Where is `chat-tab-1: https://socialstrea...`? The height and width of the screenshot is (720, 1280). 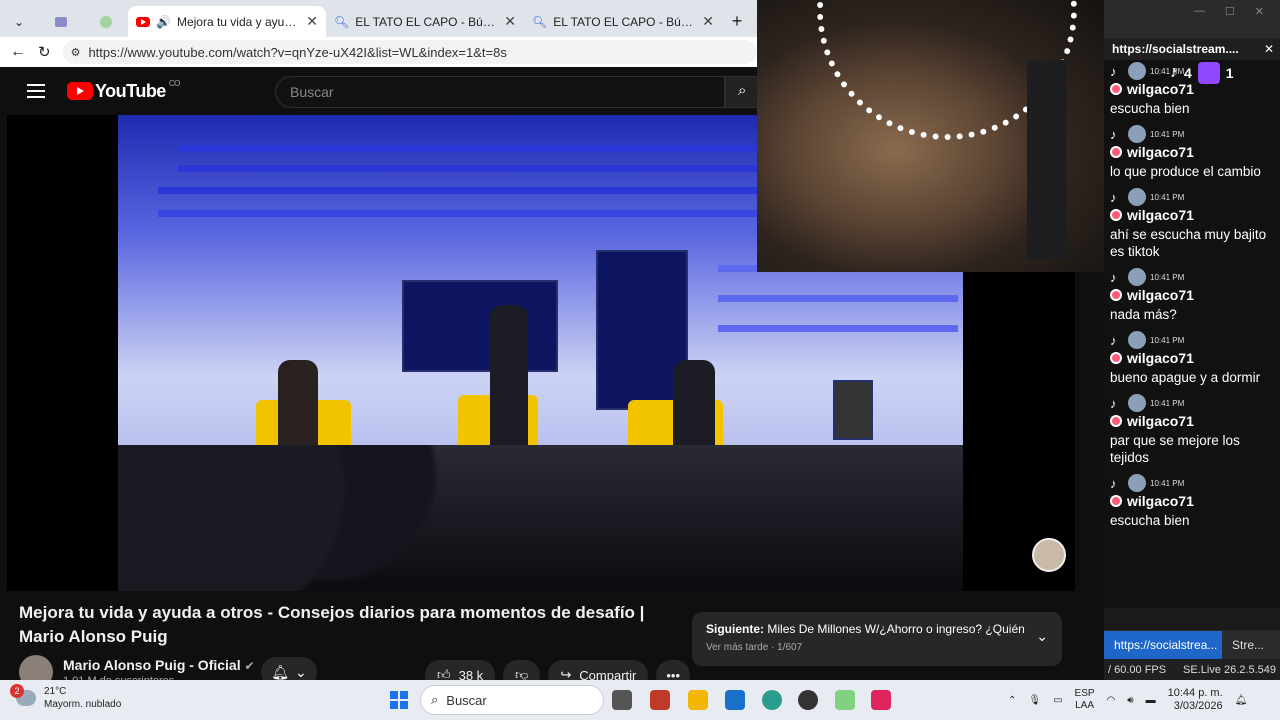 chat-tab-1: https://socialstrea... is located at coordinates (1163, 645).